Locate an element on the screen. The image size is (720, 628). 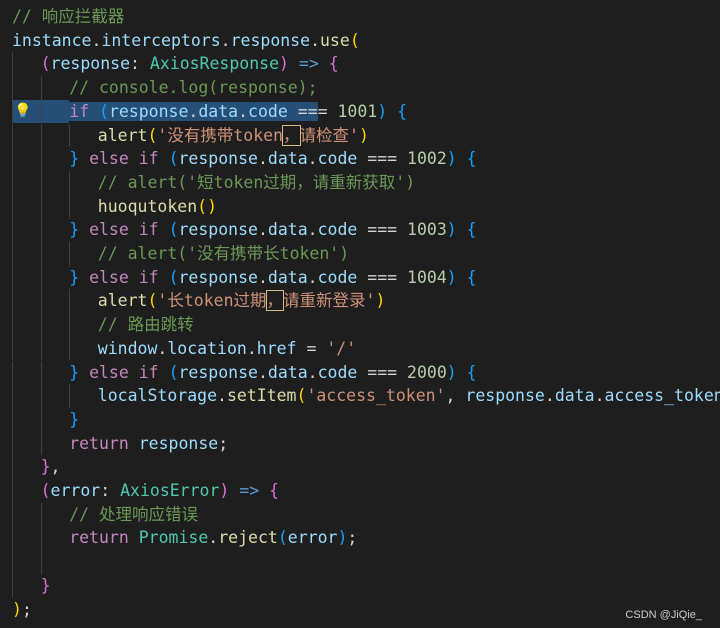
code-token: : is located at coordinates (140, 64).